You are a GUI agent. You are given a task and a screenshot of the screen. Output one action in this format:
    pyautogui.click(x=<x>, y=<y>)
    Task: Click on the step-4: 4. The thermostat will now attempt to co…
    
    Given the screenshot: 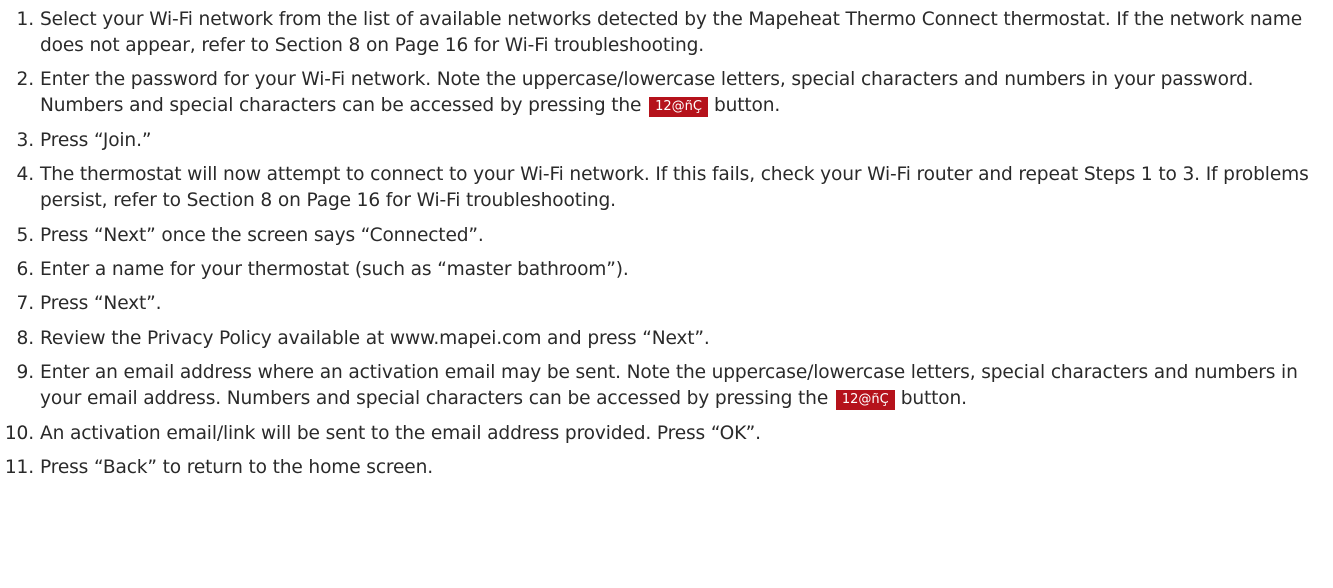 What is the action you would take?
    pyautogui.click(x=666, y=188)
    